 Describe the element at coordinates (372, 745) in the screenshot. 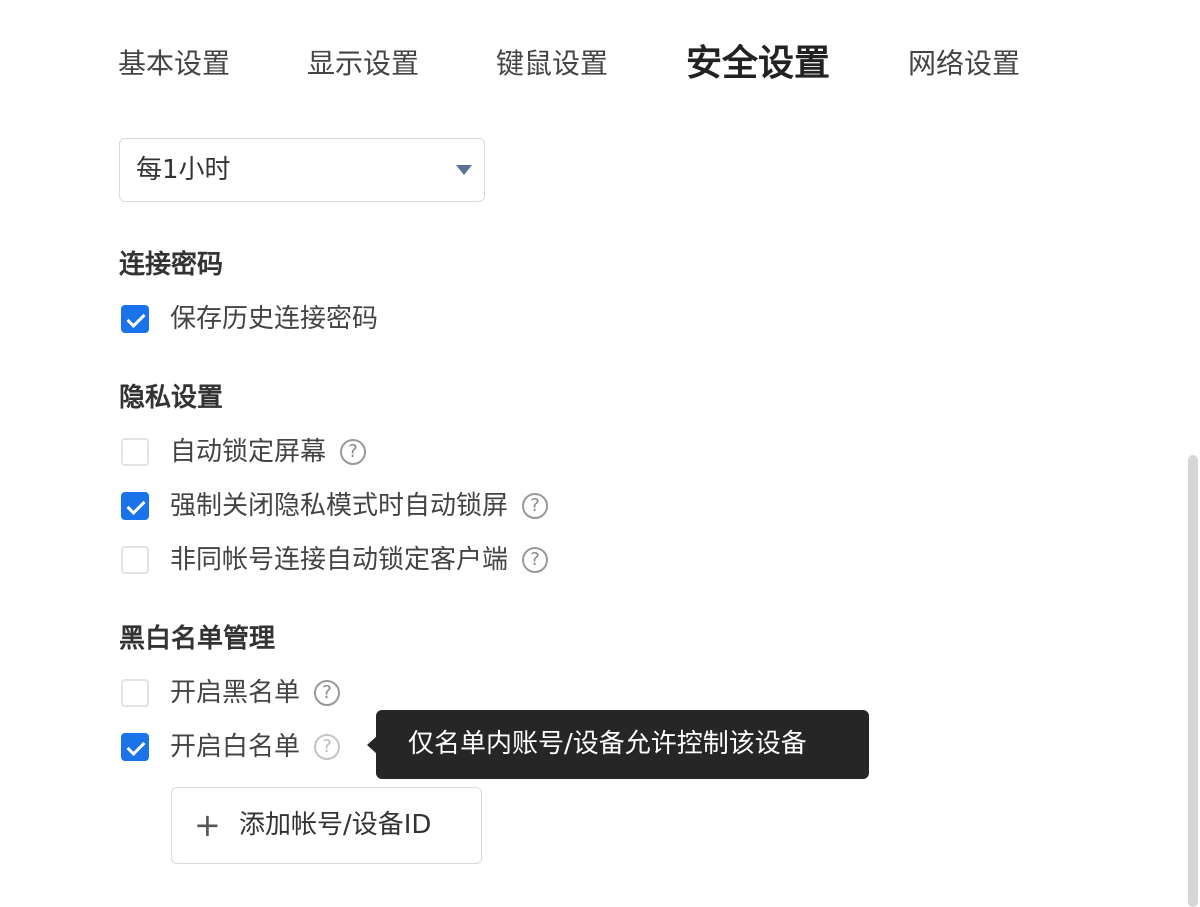

I see `tooltip-arrow` at that location.